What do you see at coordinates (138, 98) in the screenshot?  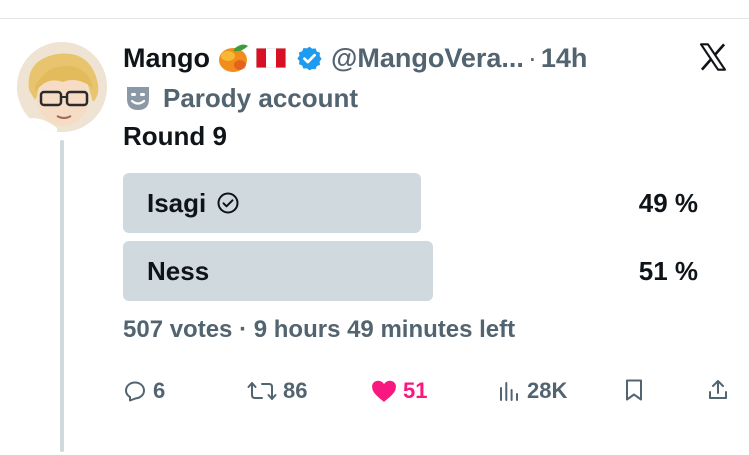 I see `parody-mask-icon` at bounding box center [138, 98].